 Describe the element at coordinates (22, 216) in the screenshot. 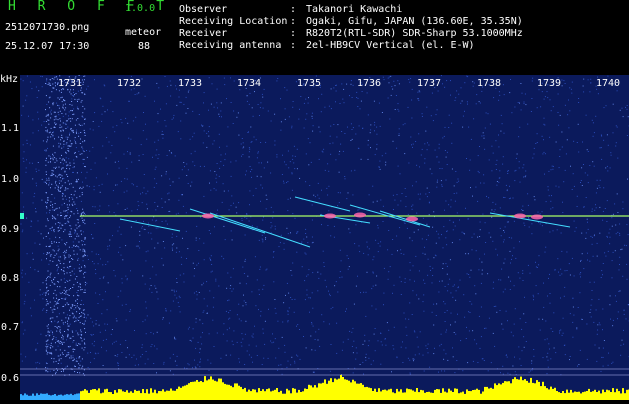

I see `carrier-marker` at that location.